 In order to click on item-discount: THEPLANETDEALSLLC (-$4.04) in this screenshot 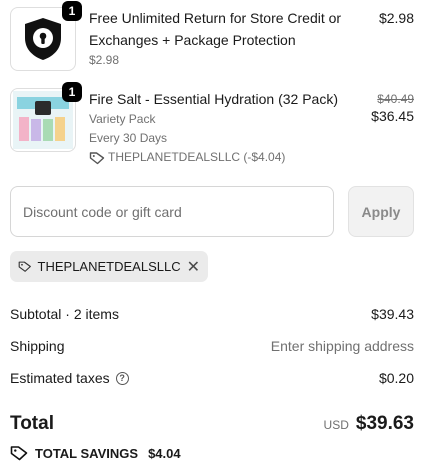, I will do `click(218, 157)`.